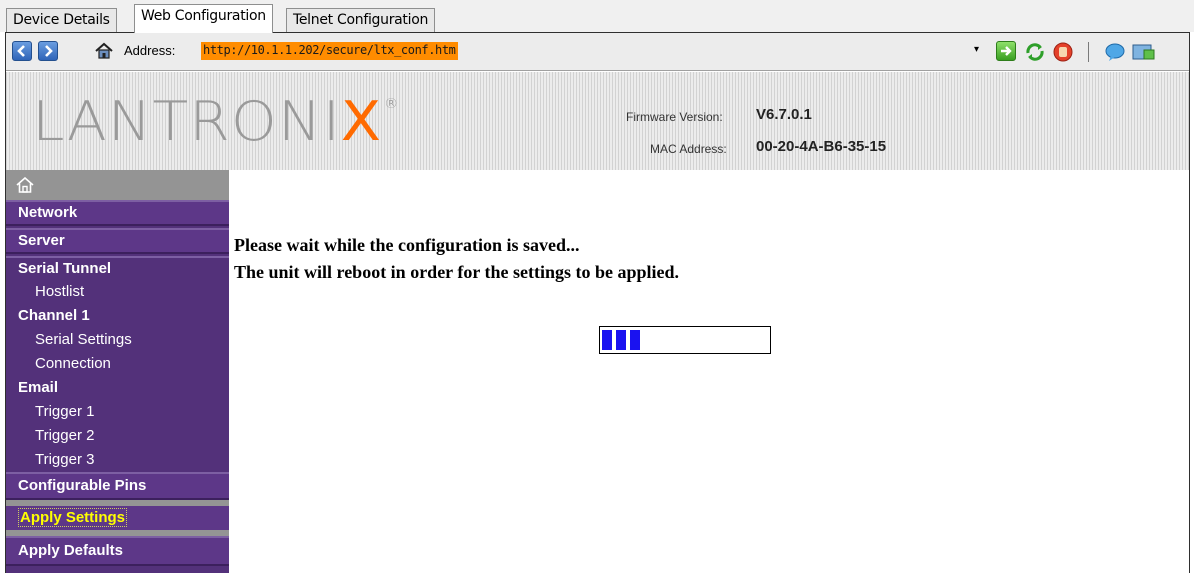 Image resolution: width=1194 pixels, height=573 pixels. What do you see at coordinates (1088, 52) in the screenshot?
I see `toolbar-separator` at bounding box center [1088, 52].